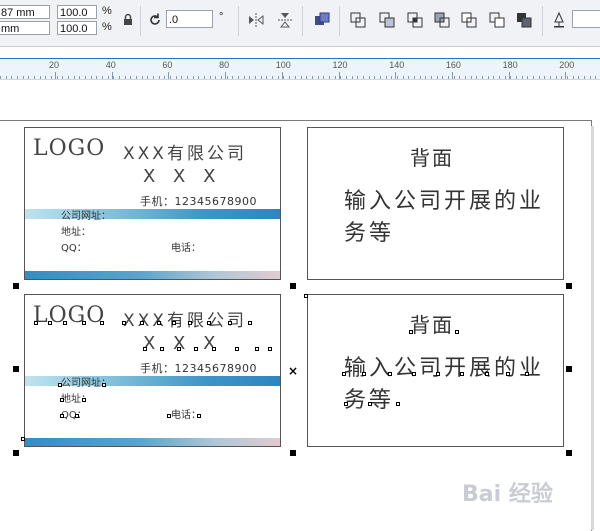  Describe the element at coordinates (25, 12) in the screenshot. I see `object-width-field: 87 mm` at that location.